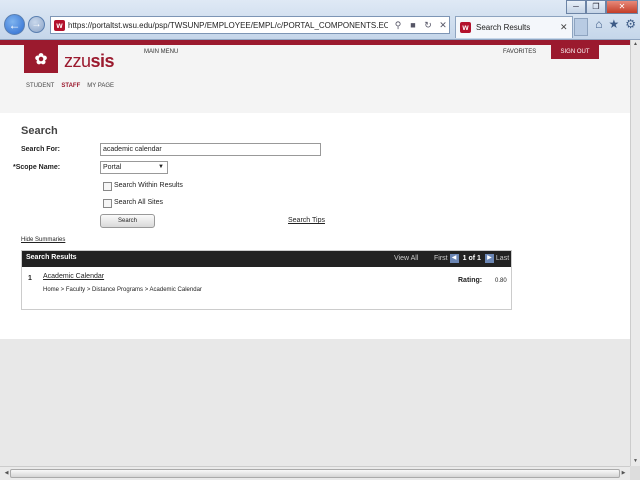 This screenshot has height=480, width=640. What do you see at coordinates (59, 25) in the screenshot?
I see `site-favicon-icon: w` at bounding box center [59, 25].